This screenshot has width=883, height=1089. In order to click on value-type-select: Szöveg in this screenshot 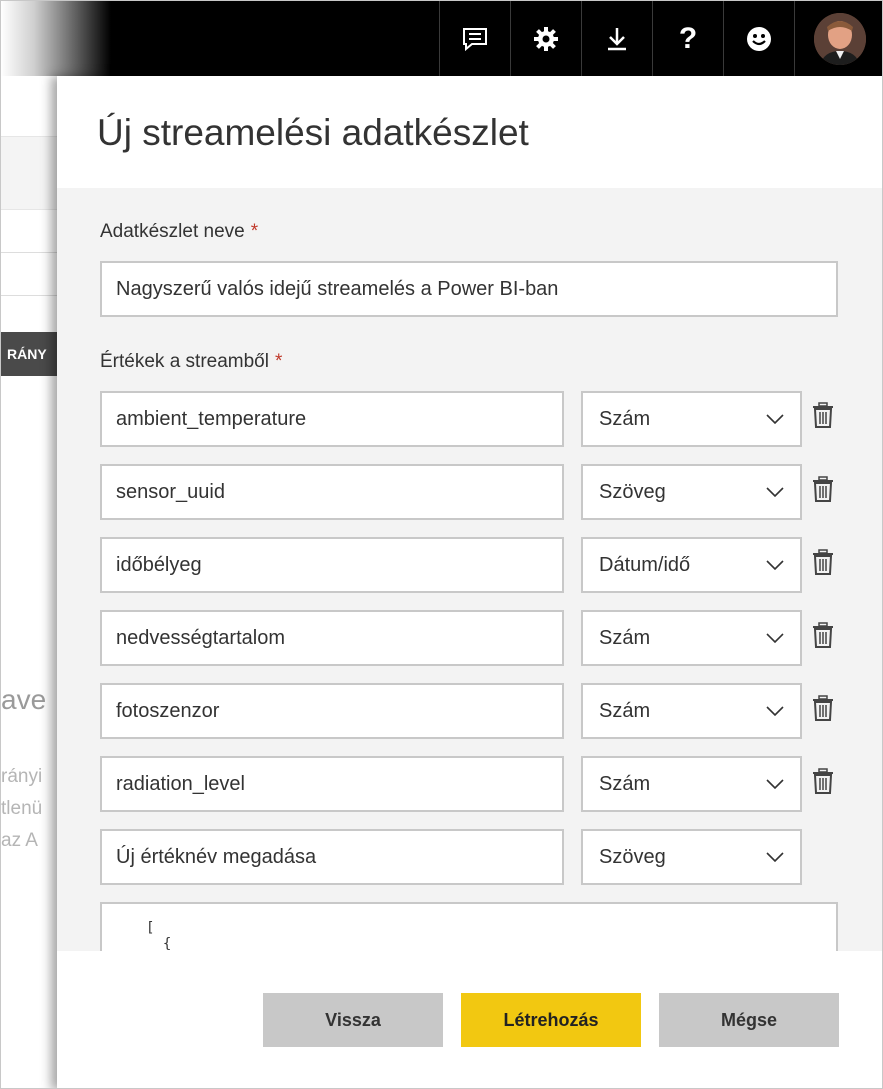, I will do `click(691, 492)`.